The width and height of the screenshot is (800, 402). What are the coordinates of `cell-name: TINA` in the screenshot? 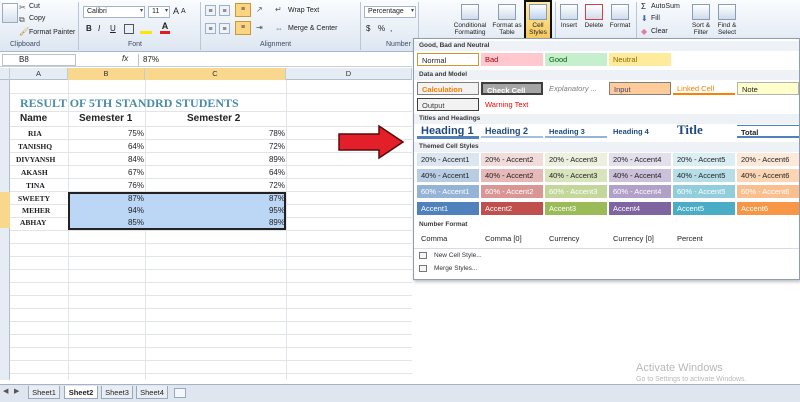 It's located at (35, 185).